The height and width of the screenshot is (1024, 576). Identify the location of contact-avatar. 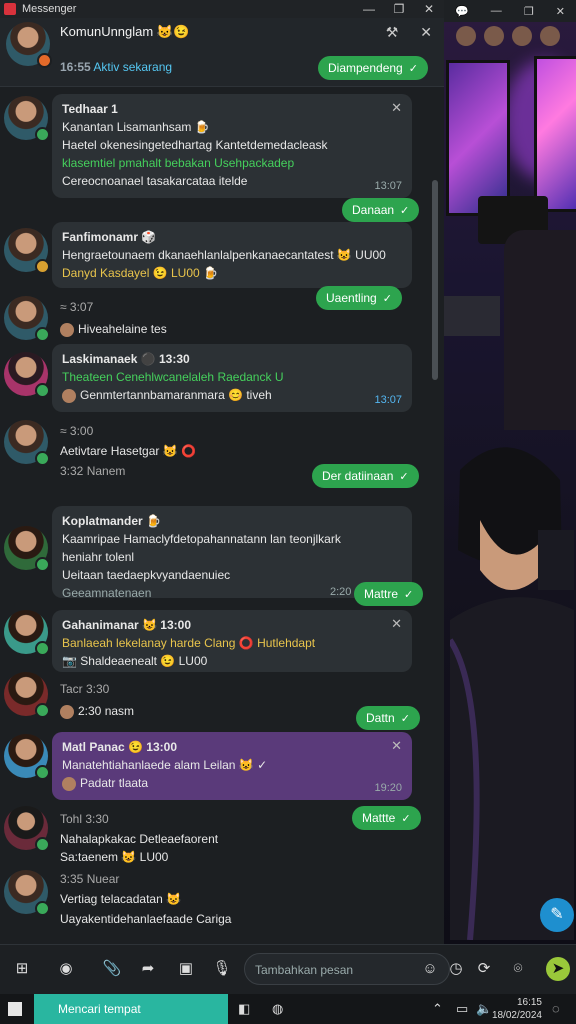
(29, 45).